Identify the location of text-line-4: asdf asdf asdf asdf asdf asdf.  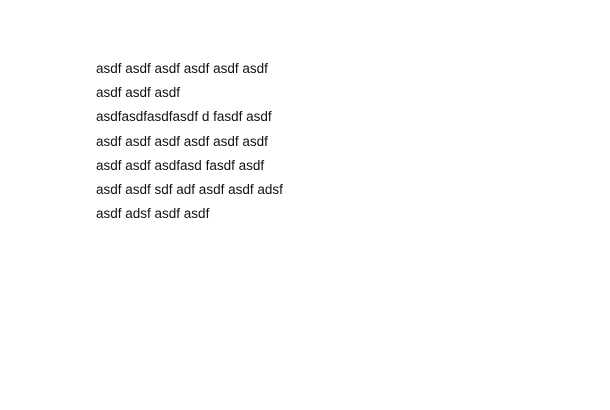
(182, 141).